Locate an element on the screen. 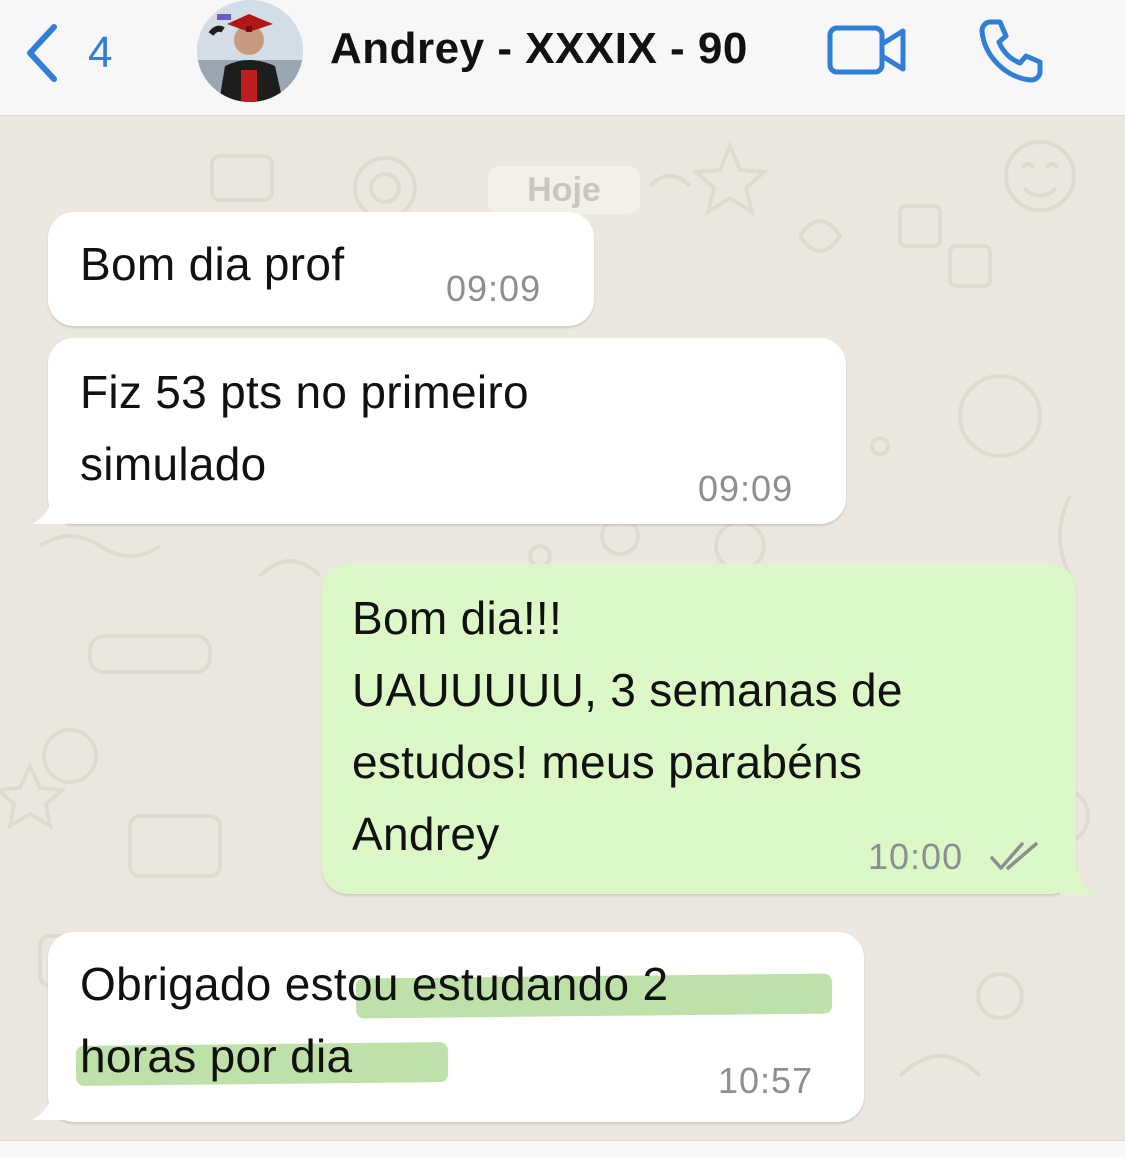 The width and height of the screenshot is (1125, 1157). message-text: Fiz 53 pts no primeiro simulado is located at coordinates (304, 428).